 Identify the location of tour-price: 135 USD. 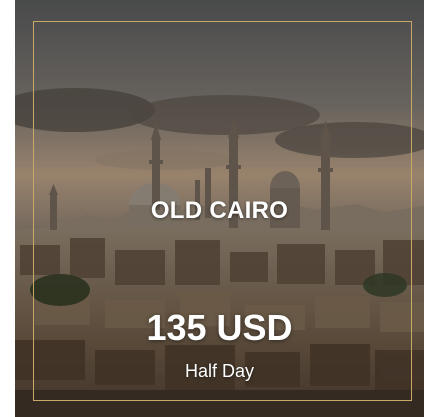
(219, 327).